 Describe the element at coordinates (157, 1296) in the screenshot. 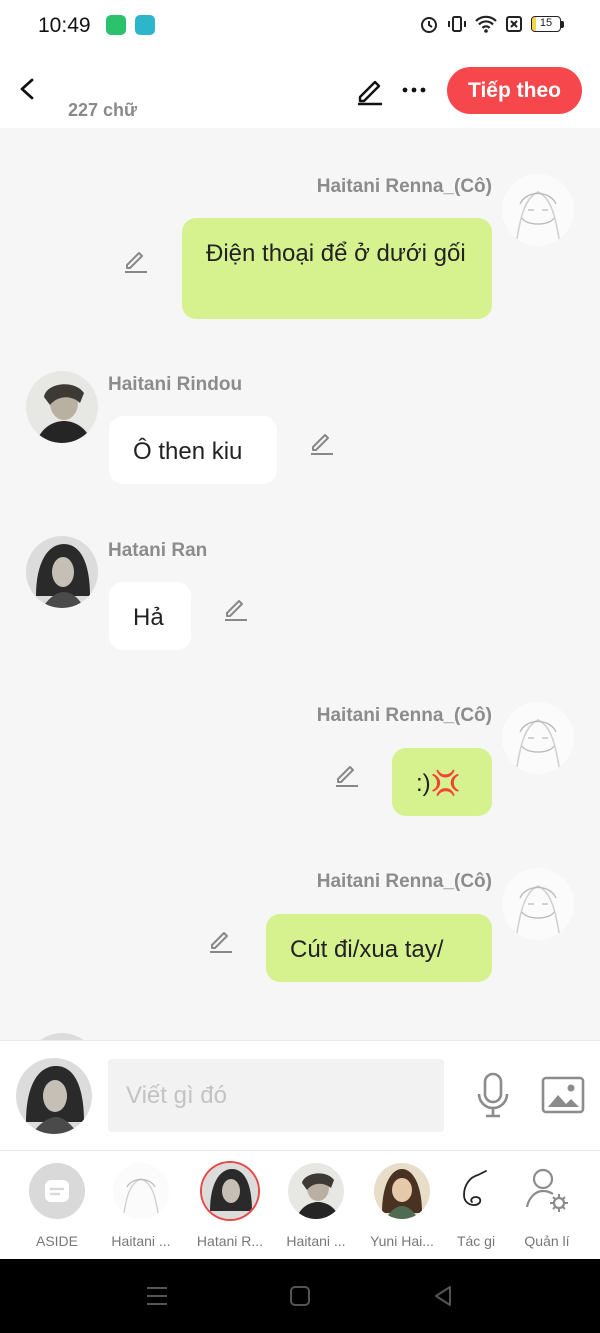

I see `menu-icon` at that location.